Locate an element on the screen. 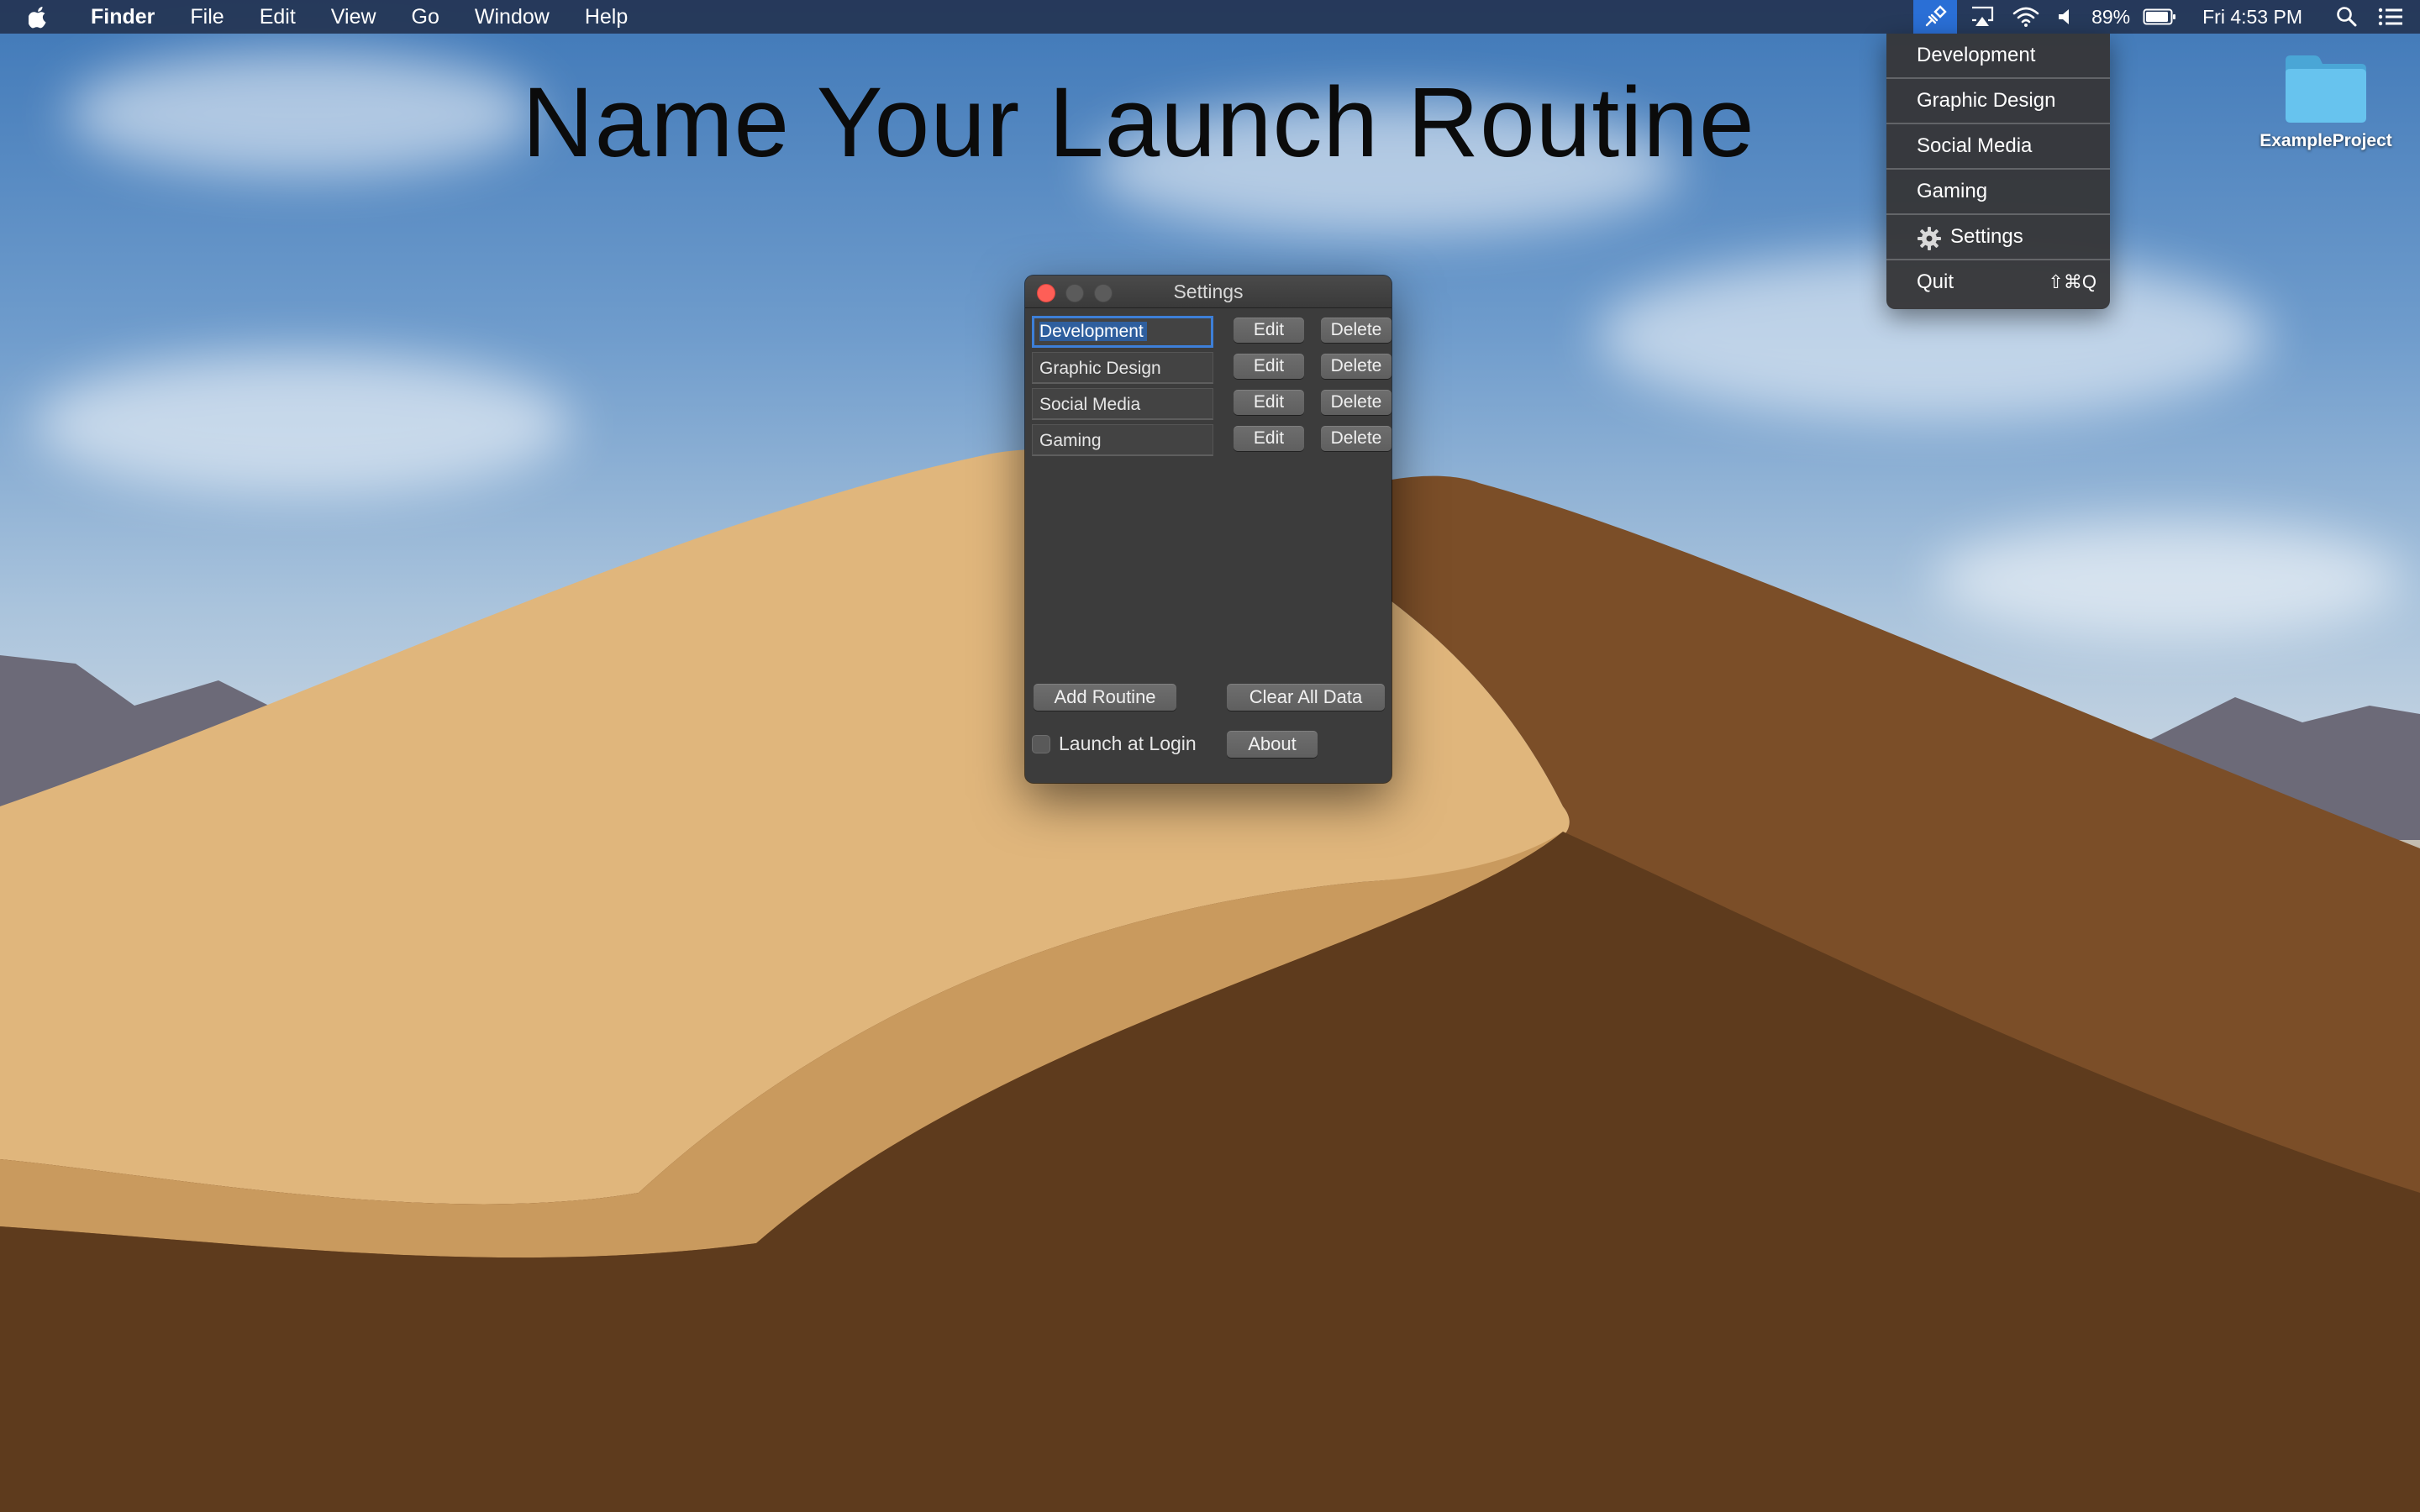 Image resolution: width=2420 pixels, height=1512 pixels. routine-name-field: Gaming is located at coordinates (1122, 440).